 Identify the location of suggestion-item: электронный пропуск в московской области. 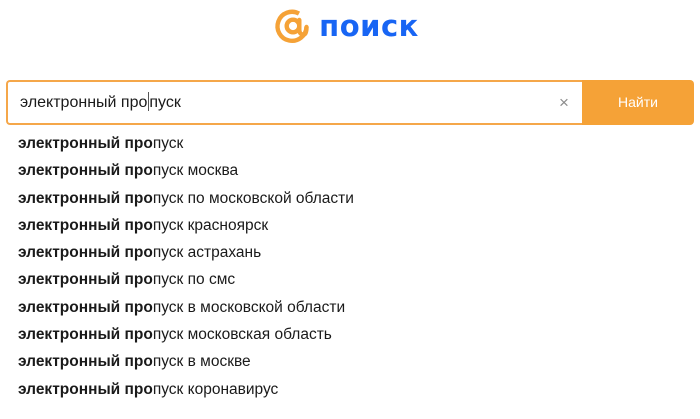
(186, 307).